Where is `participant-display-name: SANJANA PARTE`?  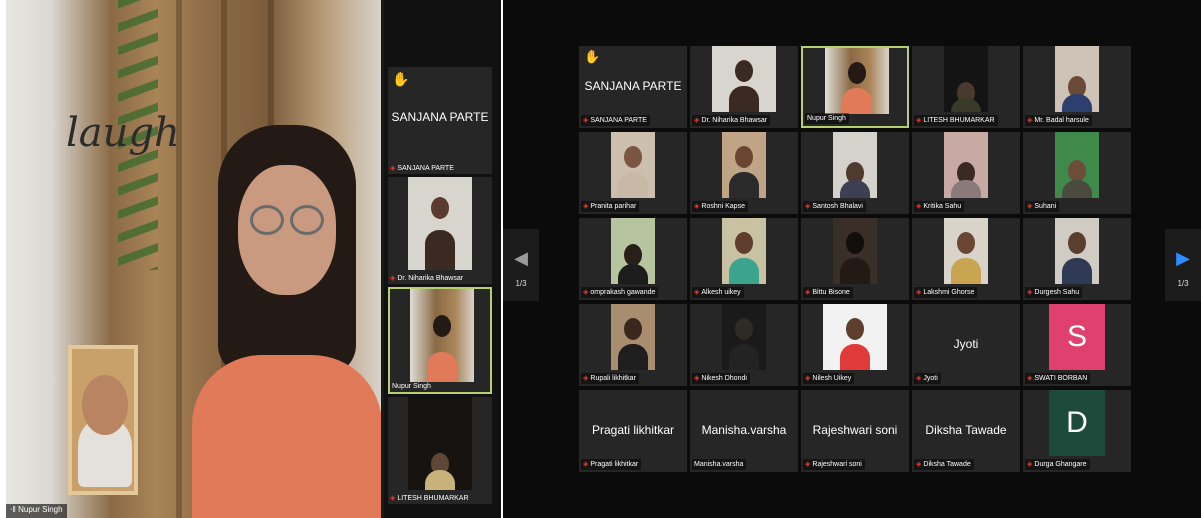
participant-display-name: SANJANA PARTE is located at coordinates (633, 86).